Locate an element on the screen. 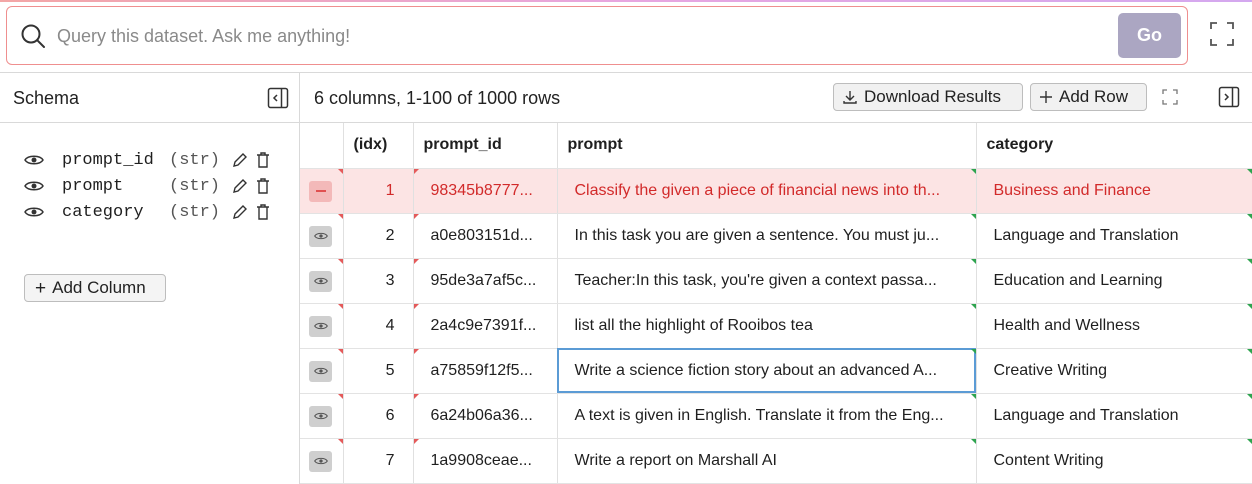 The width and height of the screenshot is (1252, 484). cell-text: Business and Finance is located at coordinates (1072, 190).